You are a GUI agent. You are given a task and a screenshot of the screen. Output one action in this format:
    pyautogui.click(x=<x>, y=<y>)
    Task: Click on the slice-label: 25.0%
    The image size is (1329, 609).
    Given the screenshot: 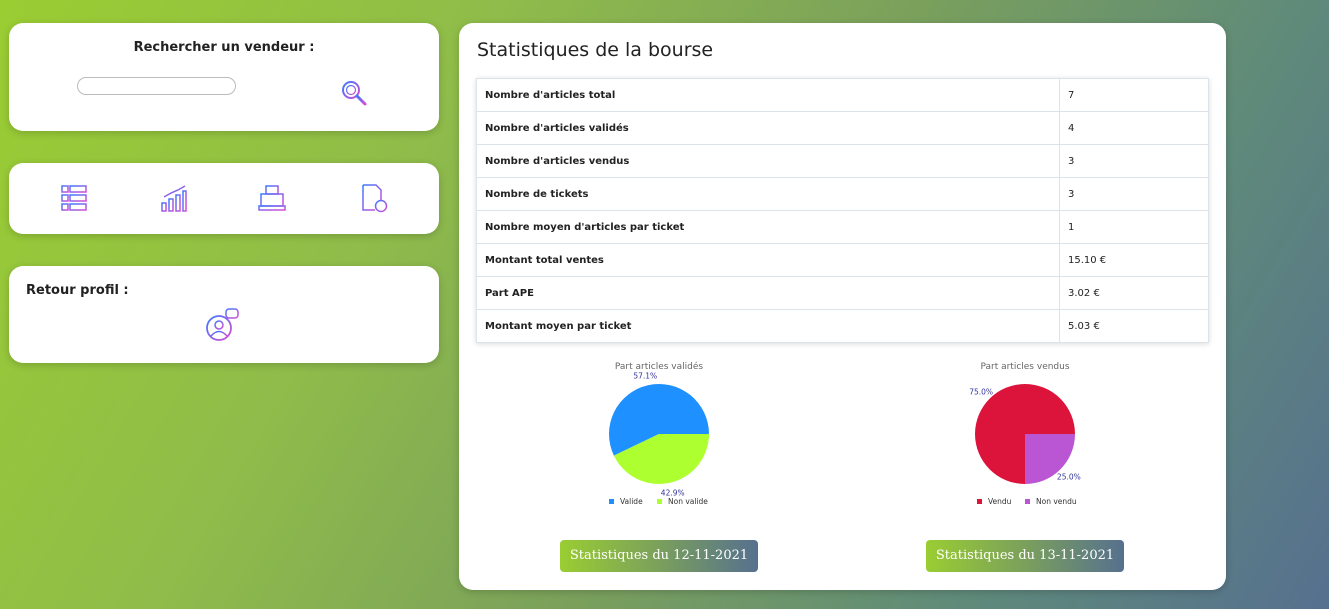 What is the action you would take?
    pyautogui.click(x=1069, y=476)
    